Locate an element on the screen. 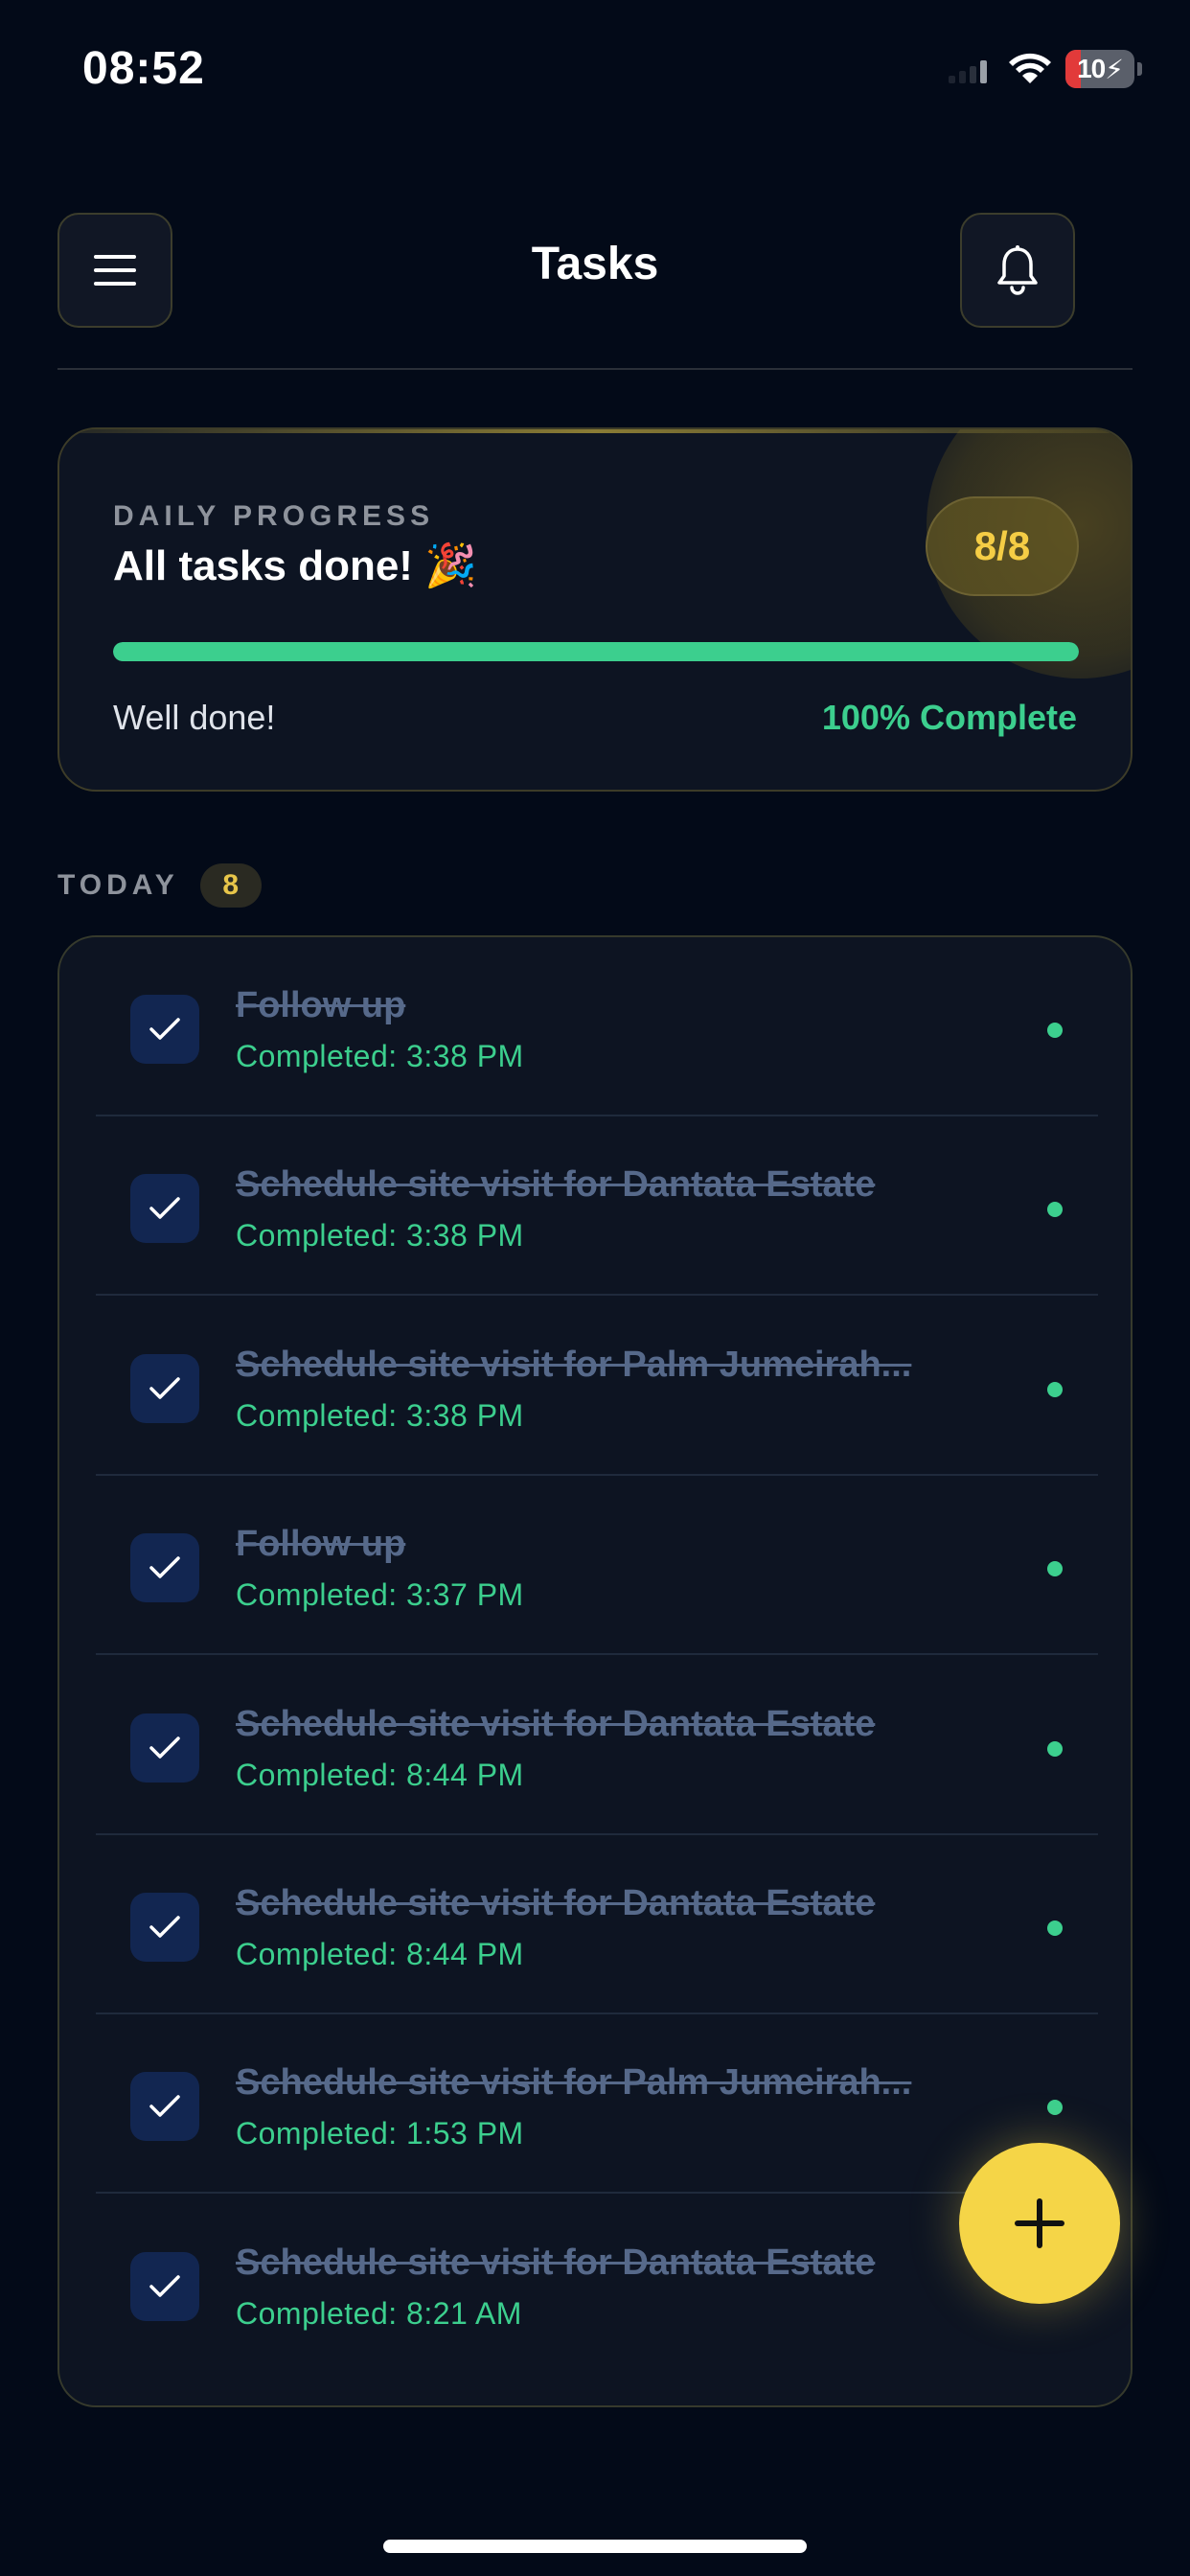 This screenshot has width=1190, height=2576. status-time: 08:52 is located at coordinates (144, 68).